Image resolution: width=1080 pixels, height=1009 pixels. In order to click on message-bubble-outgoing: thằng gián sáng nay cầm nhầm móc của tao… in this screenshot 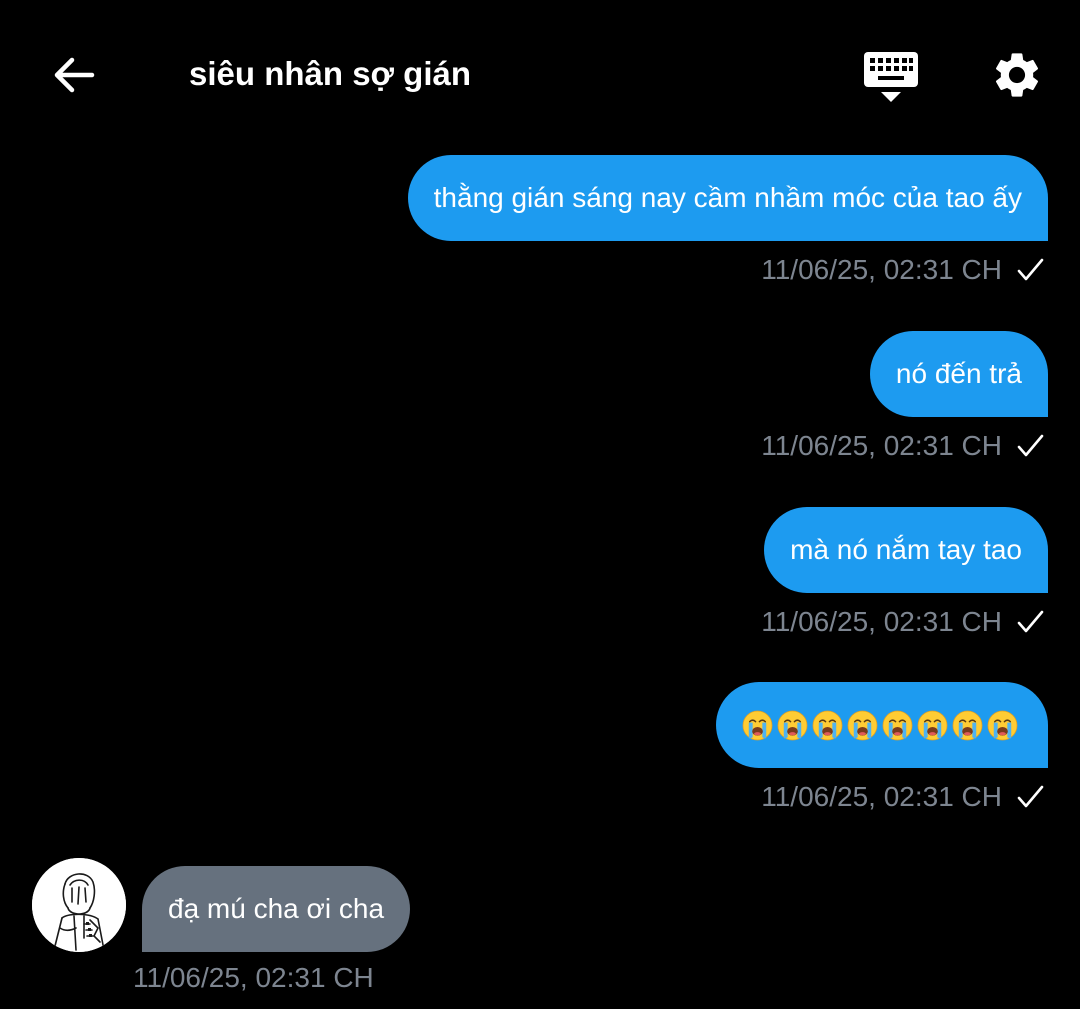, I will do `click(727, 198)`.